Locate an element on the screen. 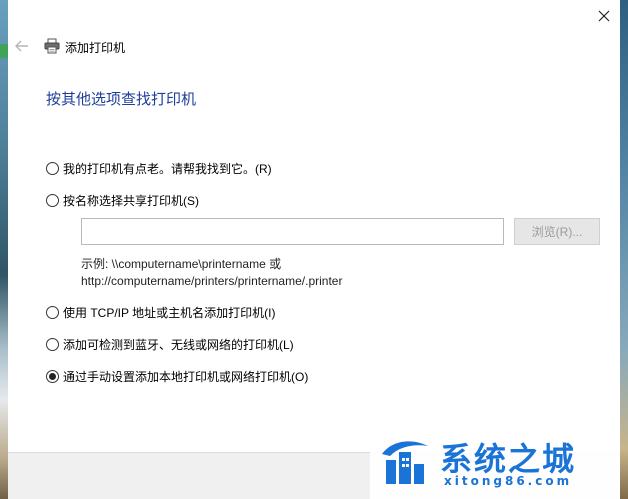 Image resolution: width=628 pixels, height=499 pixels. option-shared-printer-by-name: 按名称选择共享打印机(S) is located at coordinates (122, 200).